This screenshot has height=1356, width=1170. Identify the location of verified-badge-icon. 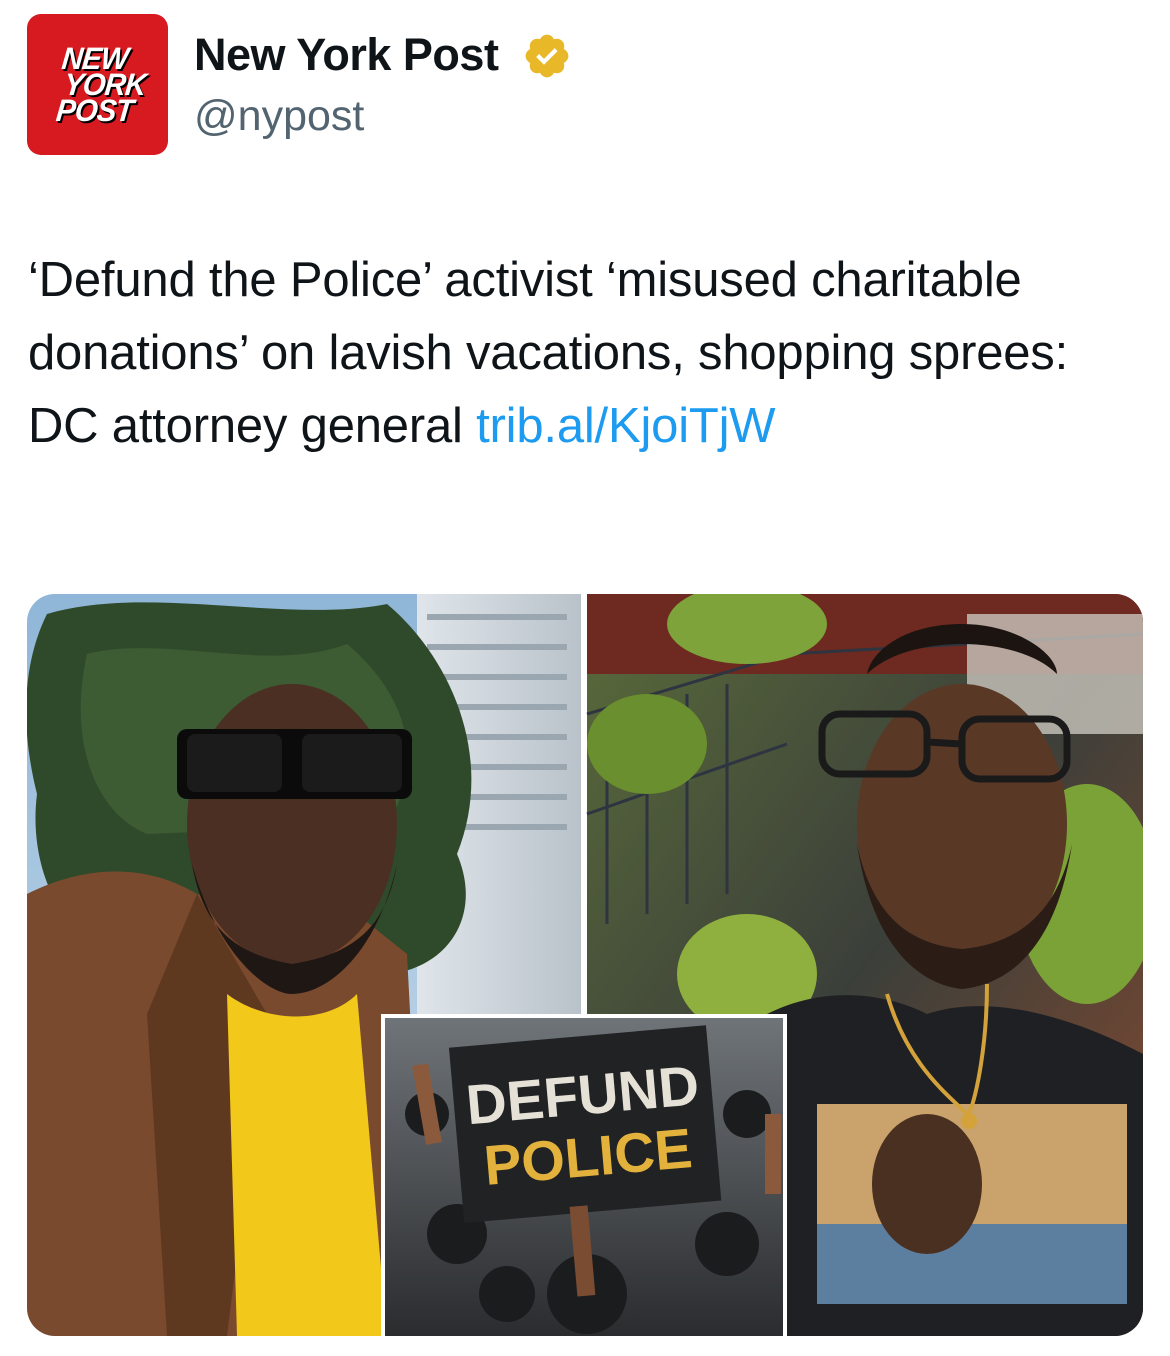
(547, 56).